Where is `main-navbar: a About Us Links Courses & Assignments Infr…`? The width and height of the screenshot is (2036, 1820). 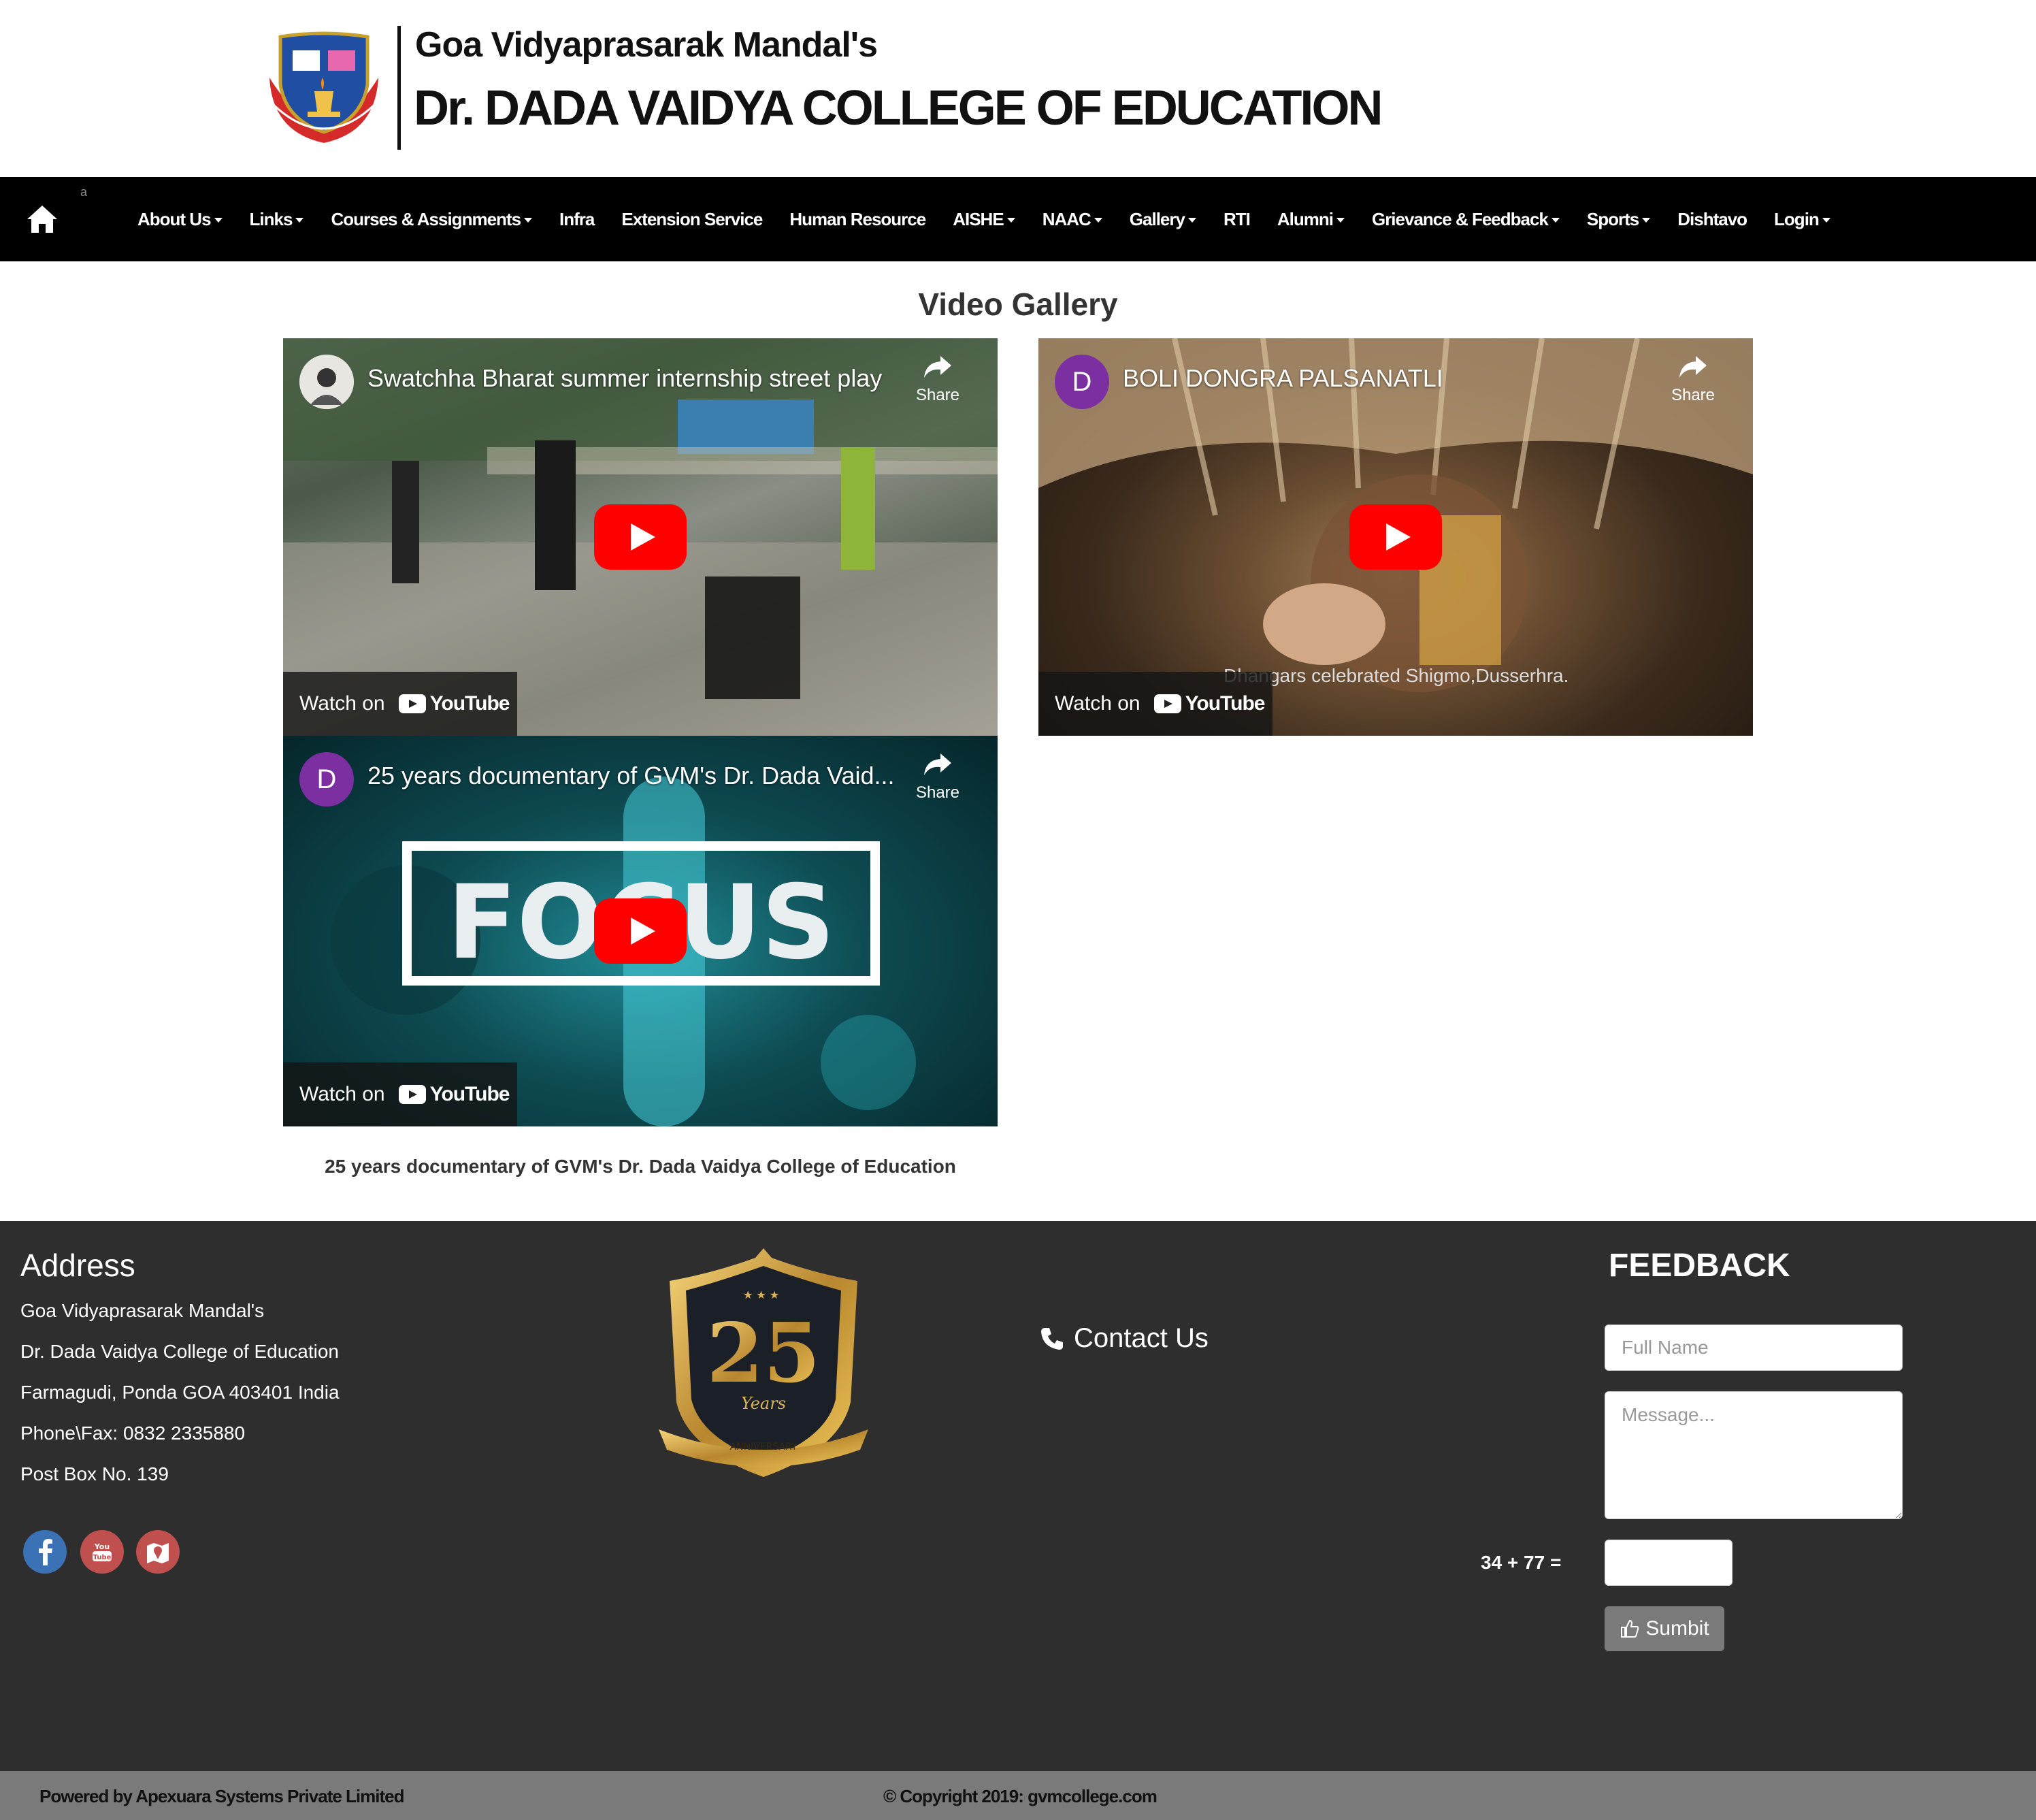 main-navbar: a About Us Links Courses & Assignments Infr… is located at coordinates (1018, 219).